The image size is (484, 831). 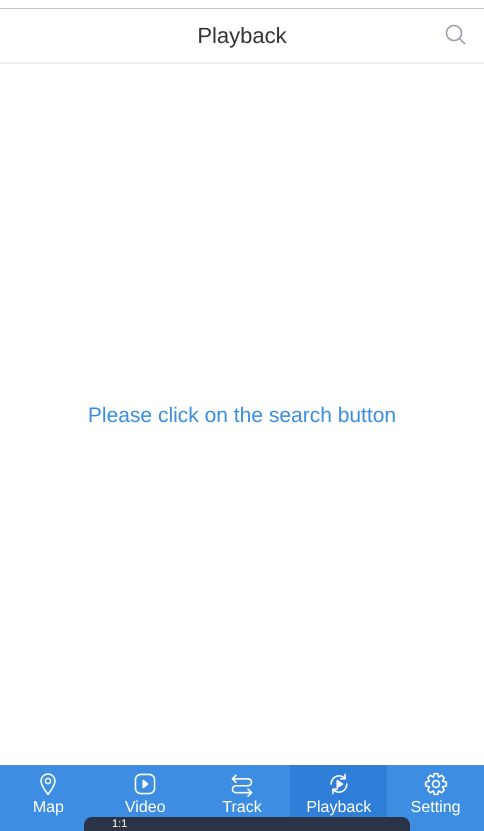 What do you see at coordinates (339, 791) in the screenshot?
I see `tab: Playback` at bounding box center [339, 791].